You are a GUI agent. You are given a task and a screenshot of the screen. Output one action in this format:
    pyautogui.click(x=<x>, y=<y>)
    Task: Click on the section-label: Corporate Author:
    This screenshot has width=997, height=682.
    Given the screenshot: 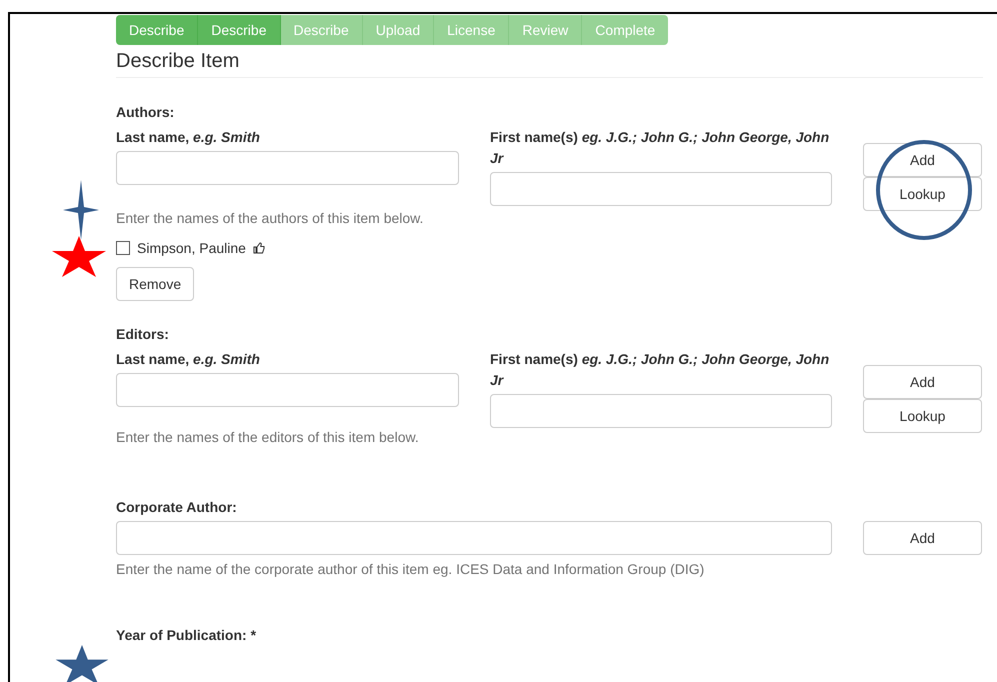 What is the action you would take?
    pyautogui.click(x=177, y=507)
    